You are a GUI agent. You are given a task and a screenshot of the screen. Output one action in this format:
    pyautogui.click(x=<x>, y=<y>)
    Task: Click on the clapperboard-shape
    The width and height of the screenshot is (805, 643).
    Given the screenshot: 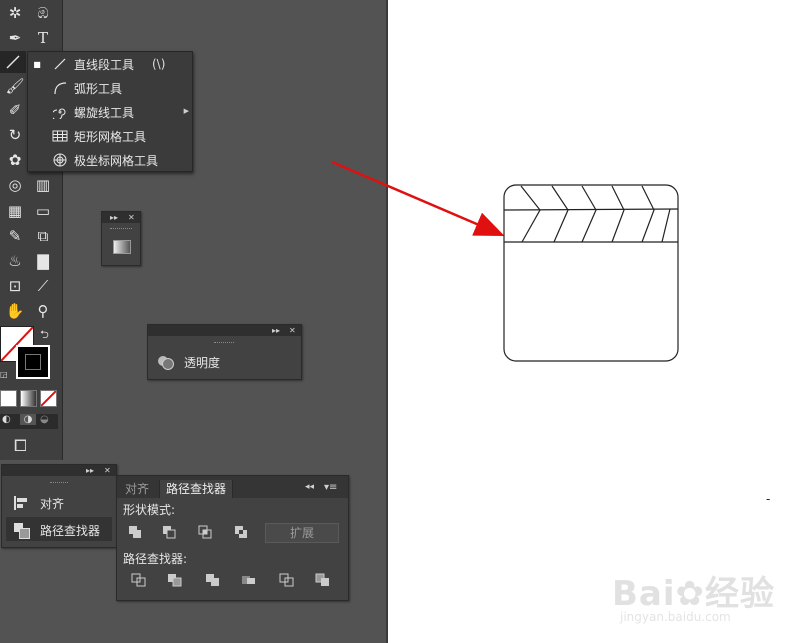 What is the action you would take?
    pyautogui.click(x=591, y=273)
    